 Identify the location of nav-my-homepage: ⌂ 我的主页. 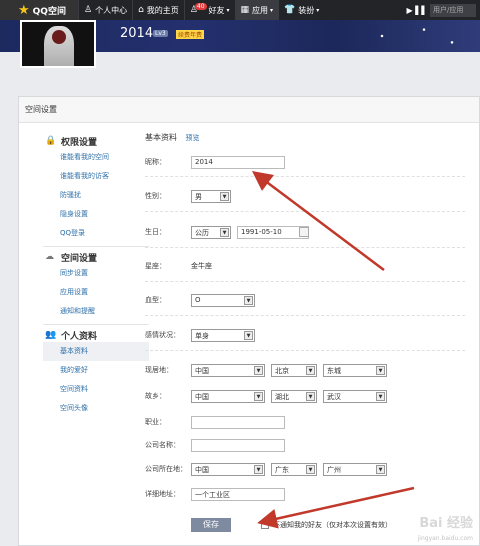
(158, 10).